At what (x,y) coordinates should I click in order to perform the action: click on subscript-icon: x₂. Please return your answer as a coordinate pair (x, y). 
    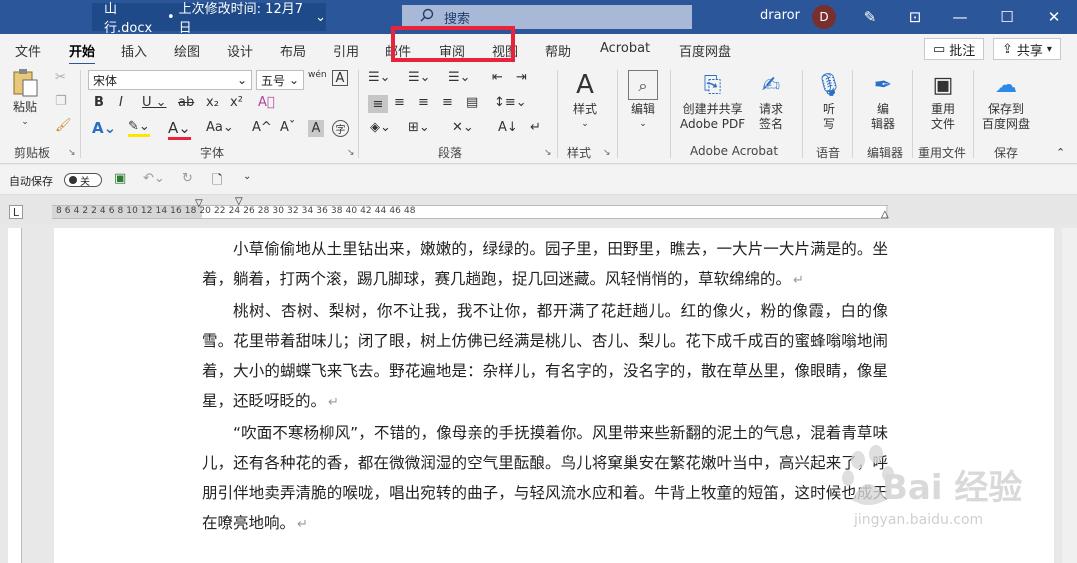
    Looking at the image, I should click on (212, 102).